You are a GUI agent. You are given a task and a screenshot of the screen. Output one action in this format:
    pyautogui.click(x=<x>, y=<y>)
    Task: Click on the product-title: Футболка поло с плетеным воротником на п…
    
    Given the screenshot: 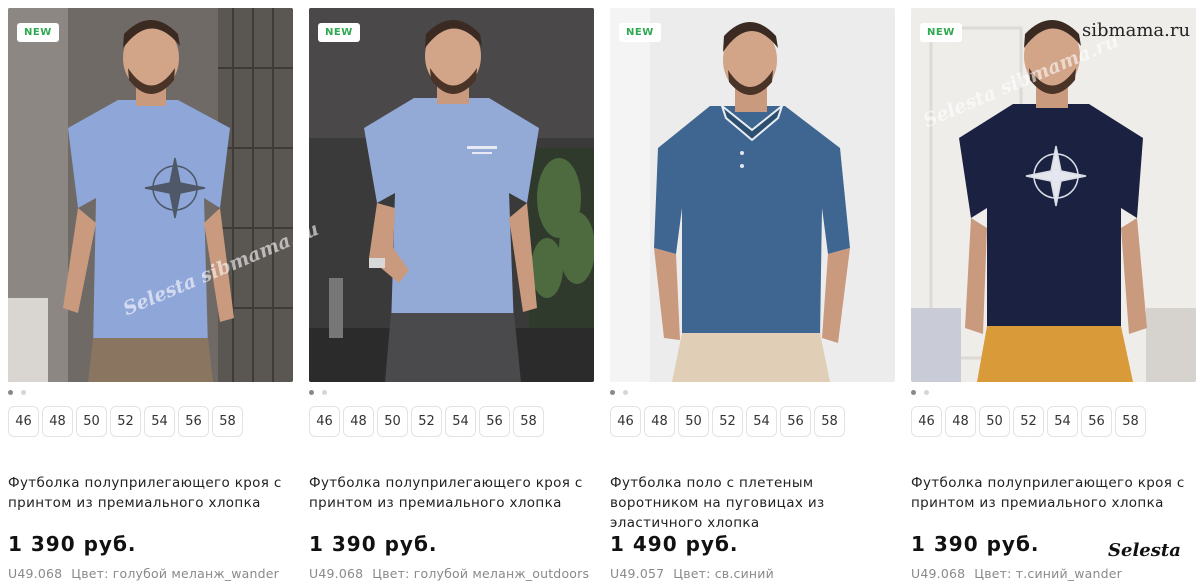 What is the action you would take?
    pyautogui.click(x=752, y=503)
    